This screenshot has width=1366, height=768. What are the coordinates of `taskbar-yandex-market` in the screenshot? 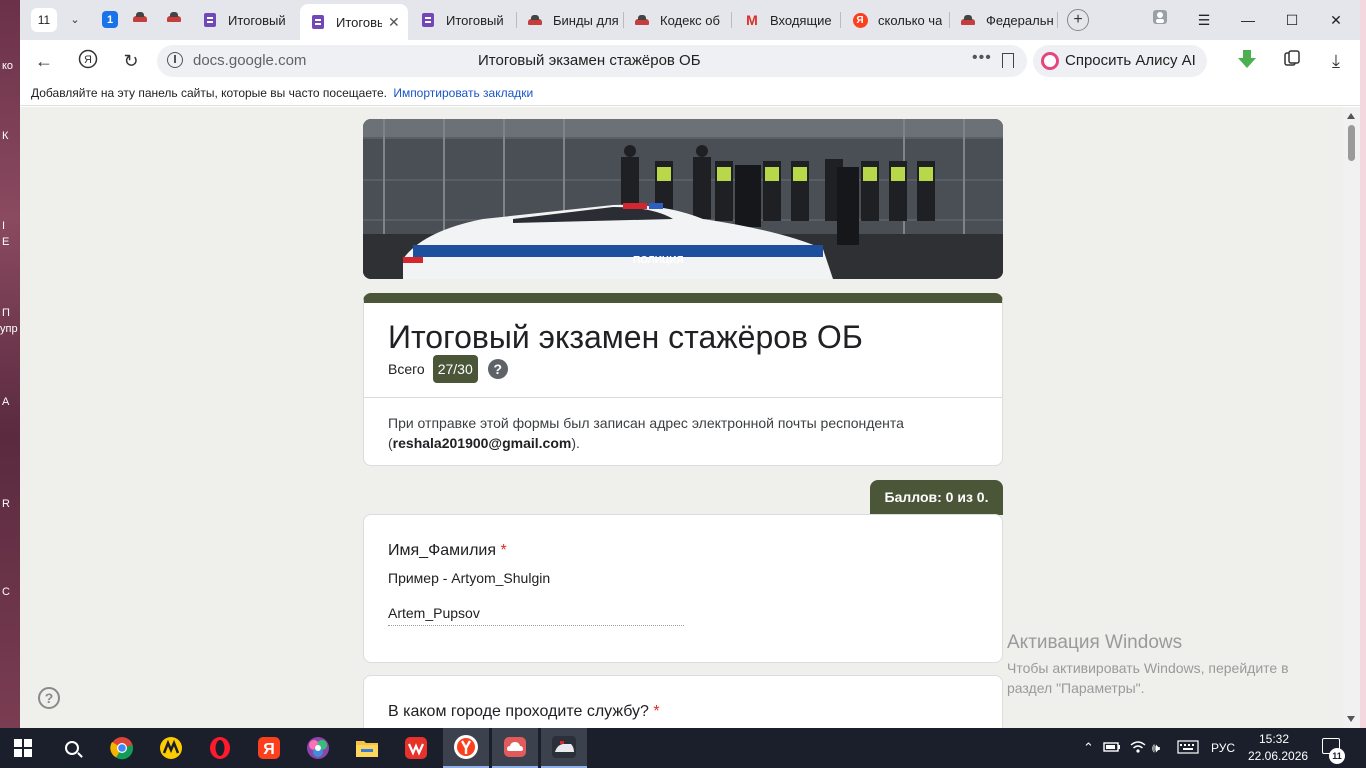 It's located at (171, 748).